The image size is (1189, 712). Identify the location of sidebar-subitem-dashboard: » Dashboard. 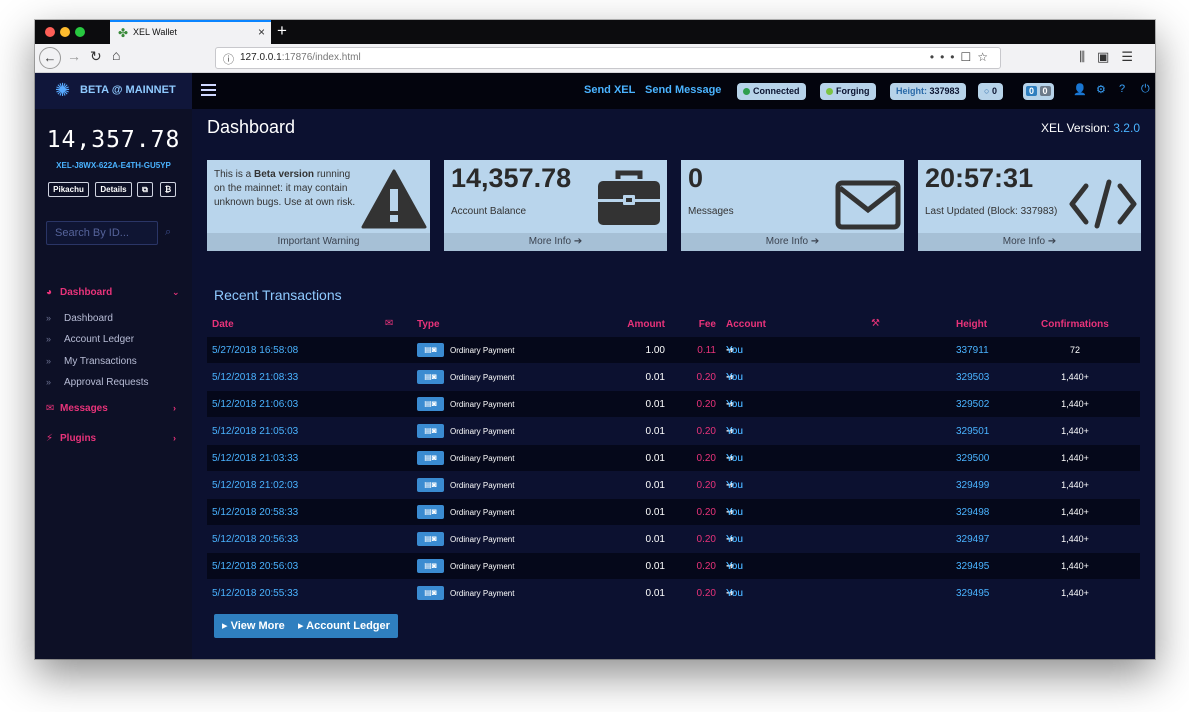
(79, 318).